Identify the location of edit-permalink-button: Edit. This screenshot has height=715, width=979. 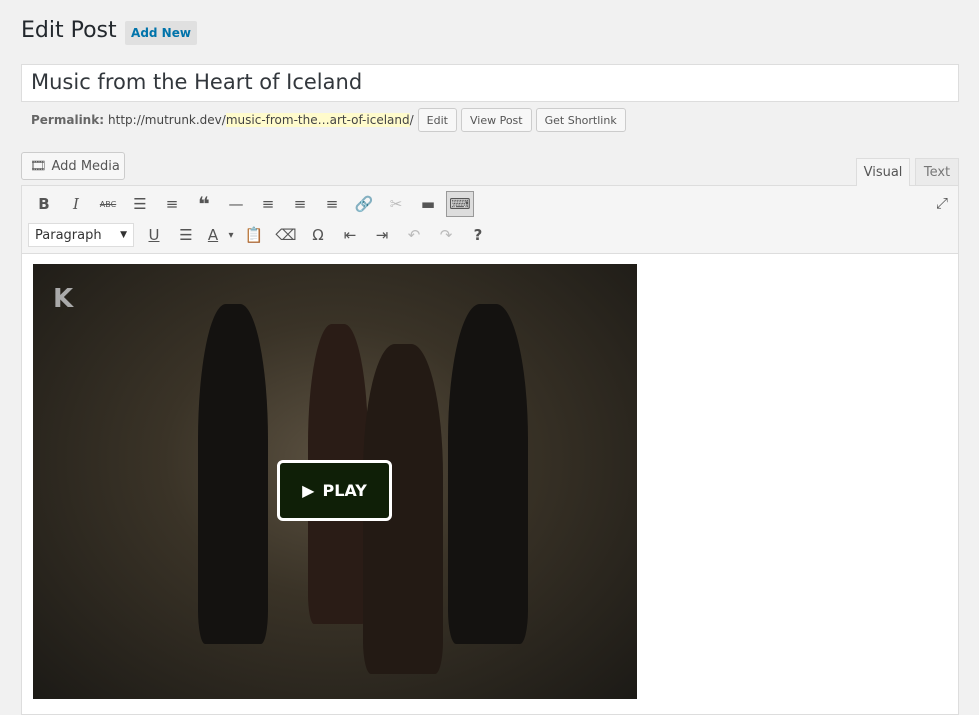
(437, 120).